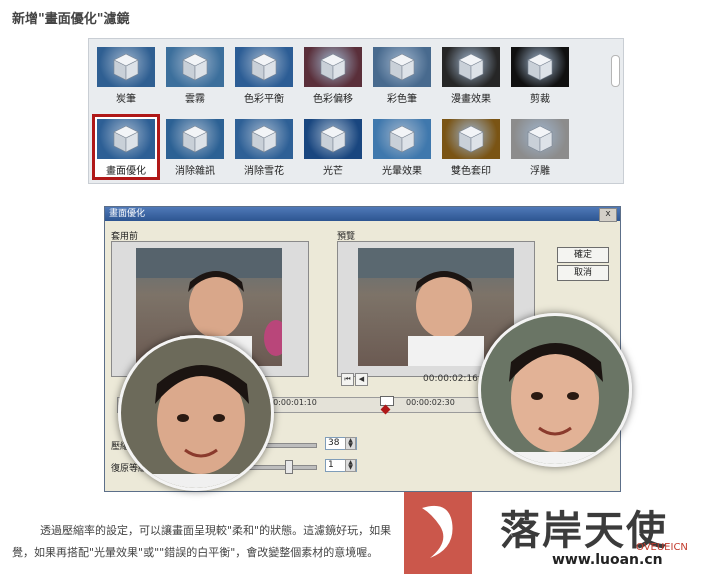  I want to click on effect-label: 雲霧, so click(195, 99).